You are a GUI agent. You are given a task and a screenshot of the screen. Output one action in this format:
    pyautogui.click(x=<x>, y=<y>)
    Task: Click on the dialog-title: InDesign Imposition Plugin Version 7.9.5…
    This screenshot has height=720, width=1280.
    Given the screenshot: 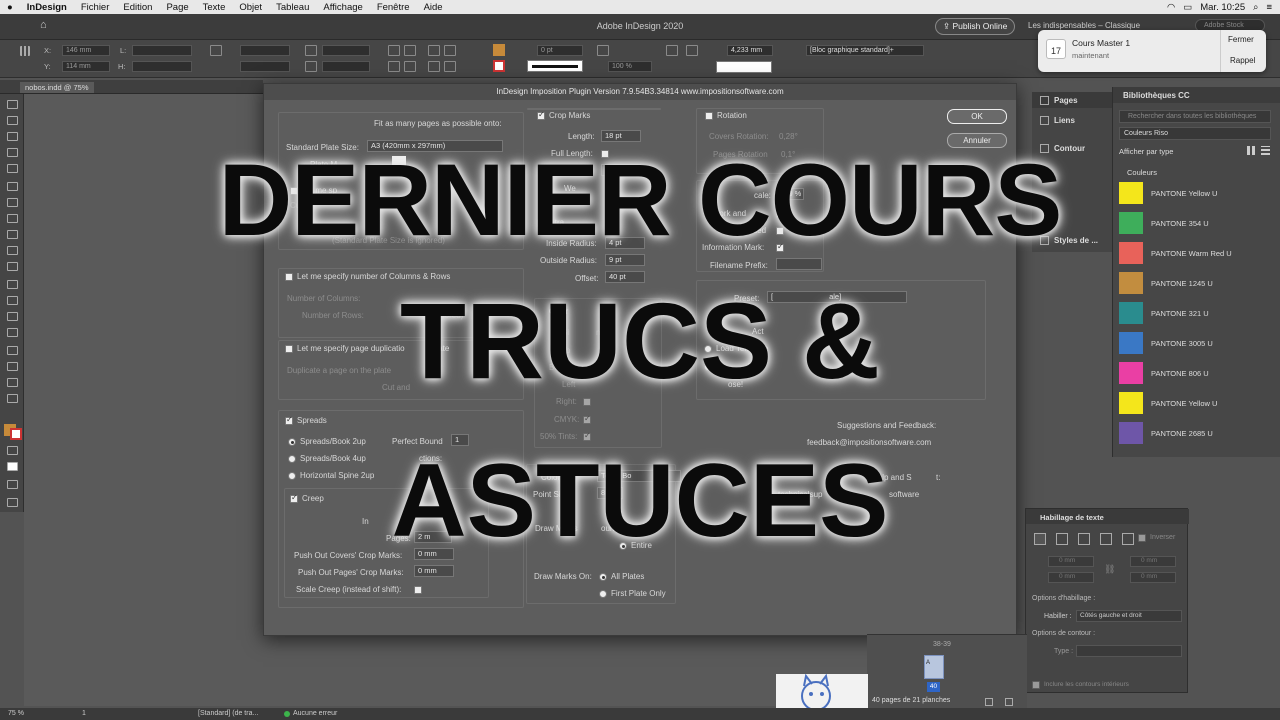 What is the action you would take?
    pyautogui.click(x=640, y=92)
    